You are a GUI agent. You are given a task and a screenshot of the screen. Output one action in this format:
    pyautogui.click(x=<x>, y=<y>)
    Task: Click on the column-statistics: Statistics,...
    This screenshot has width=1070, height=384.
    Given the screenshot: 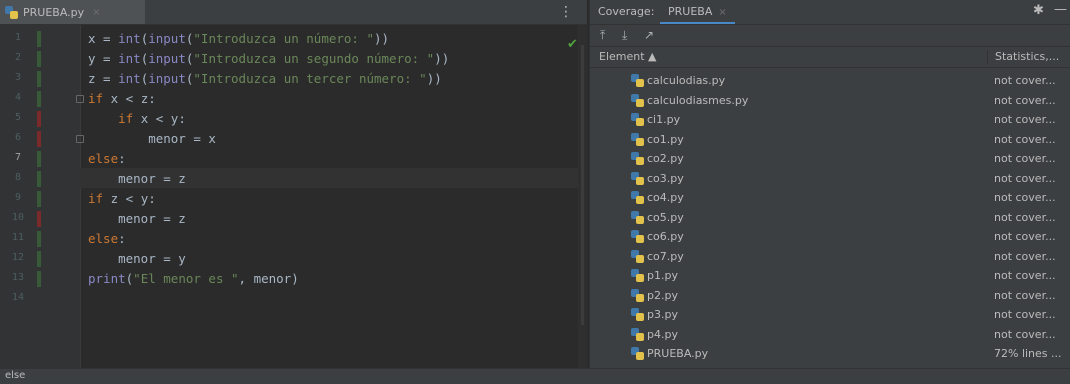 What is the action you would take?
    pyautogui.click(x=1023, y=57)
    